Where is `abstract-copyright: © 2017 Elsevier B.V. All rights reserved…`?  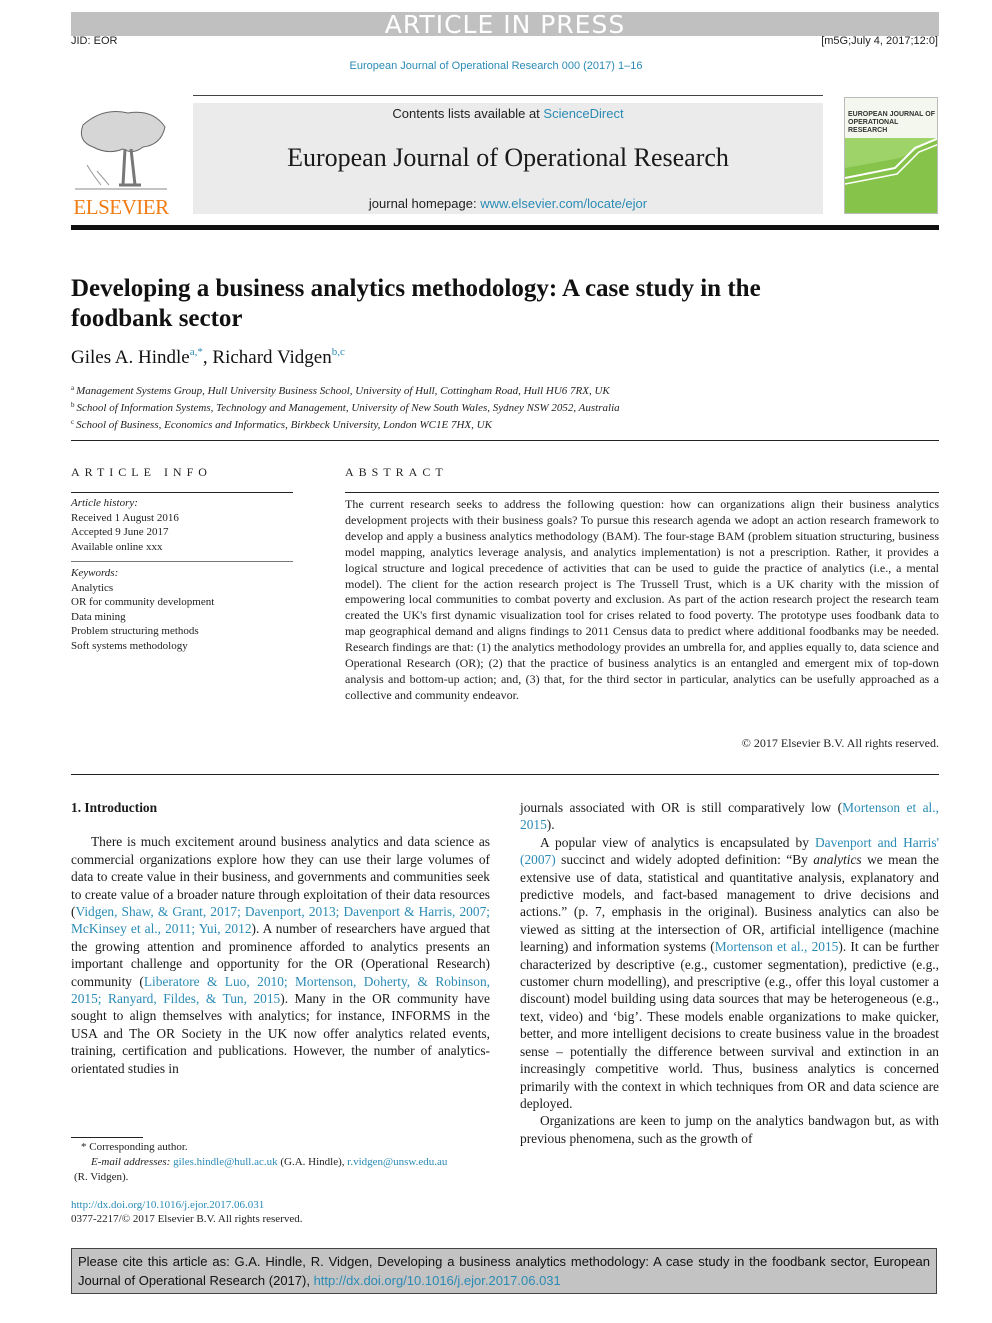 abstract-copyright: © 2017 Elsevier B.V. All rights reserved… is located at coordinates (840, 743).